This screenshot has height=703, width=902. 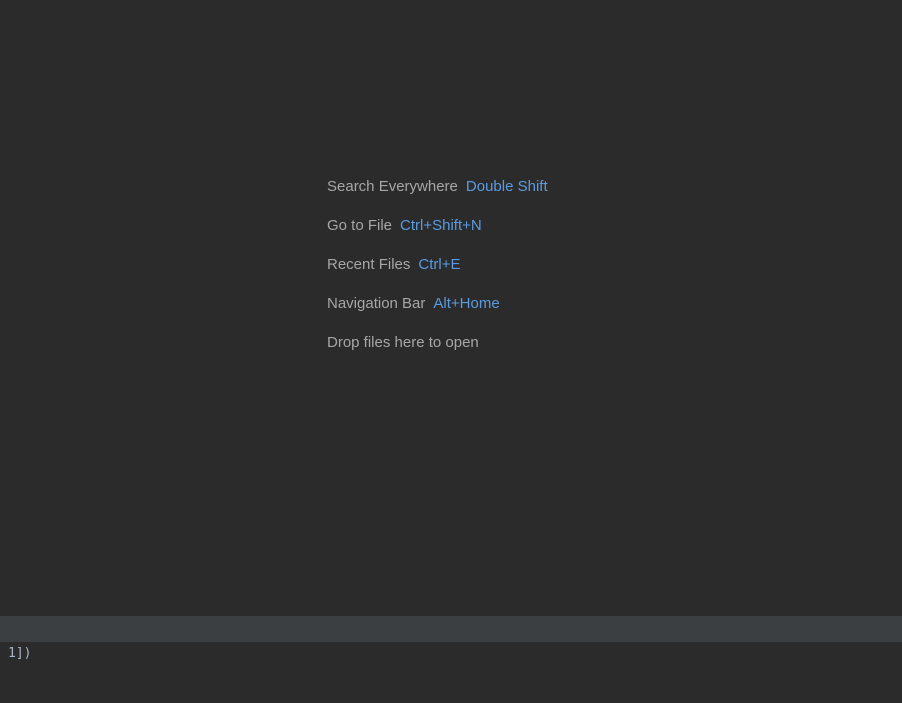 What do you see at coordinates (392, 186) in the screenshot?
I see `hint-label: Search Everywhere` at bounding box center [392, 186].